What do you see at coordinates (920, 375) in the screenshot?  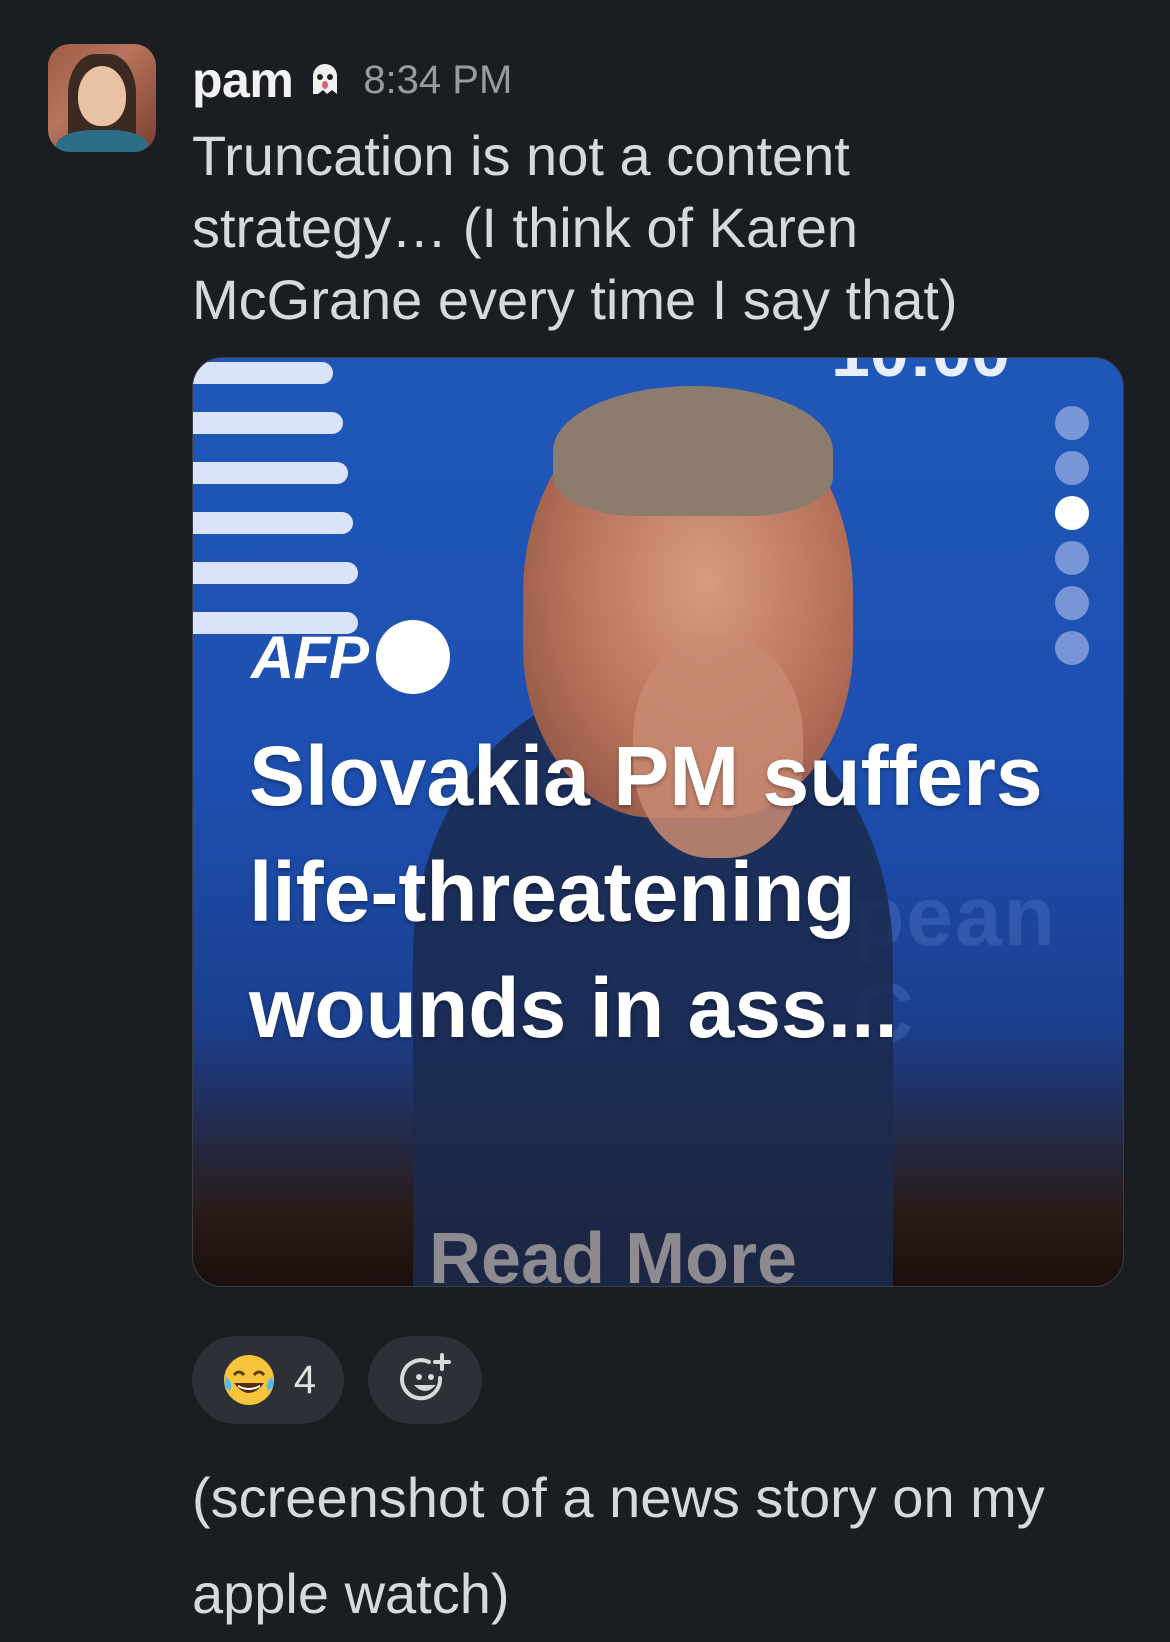 I see `watch-clock: 10:00` at bounding box center [920, 375].